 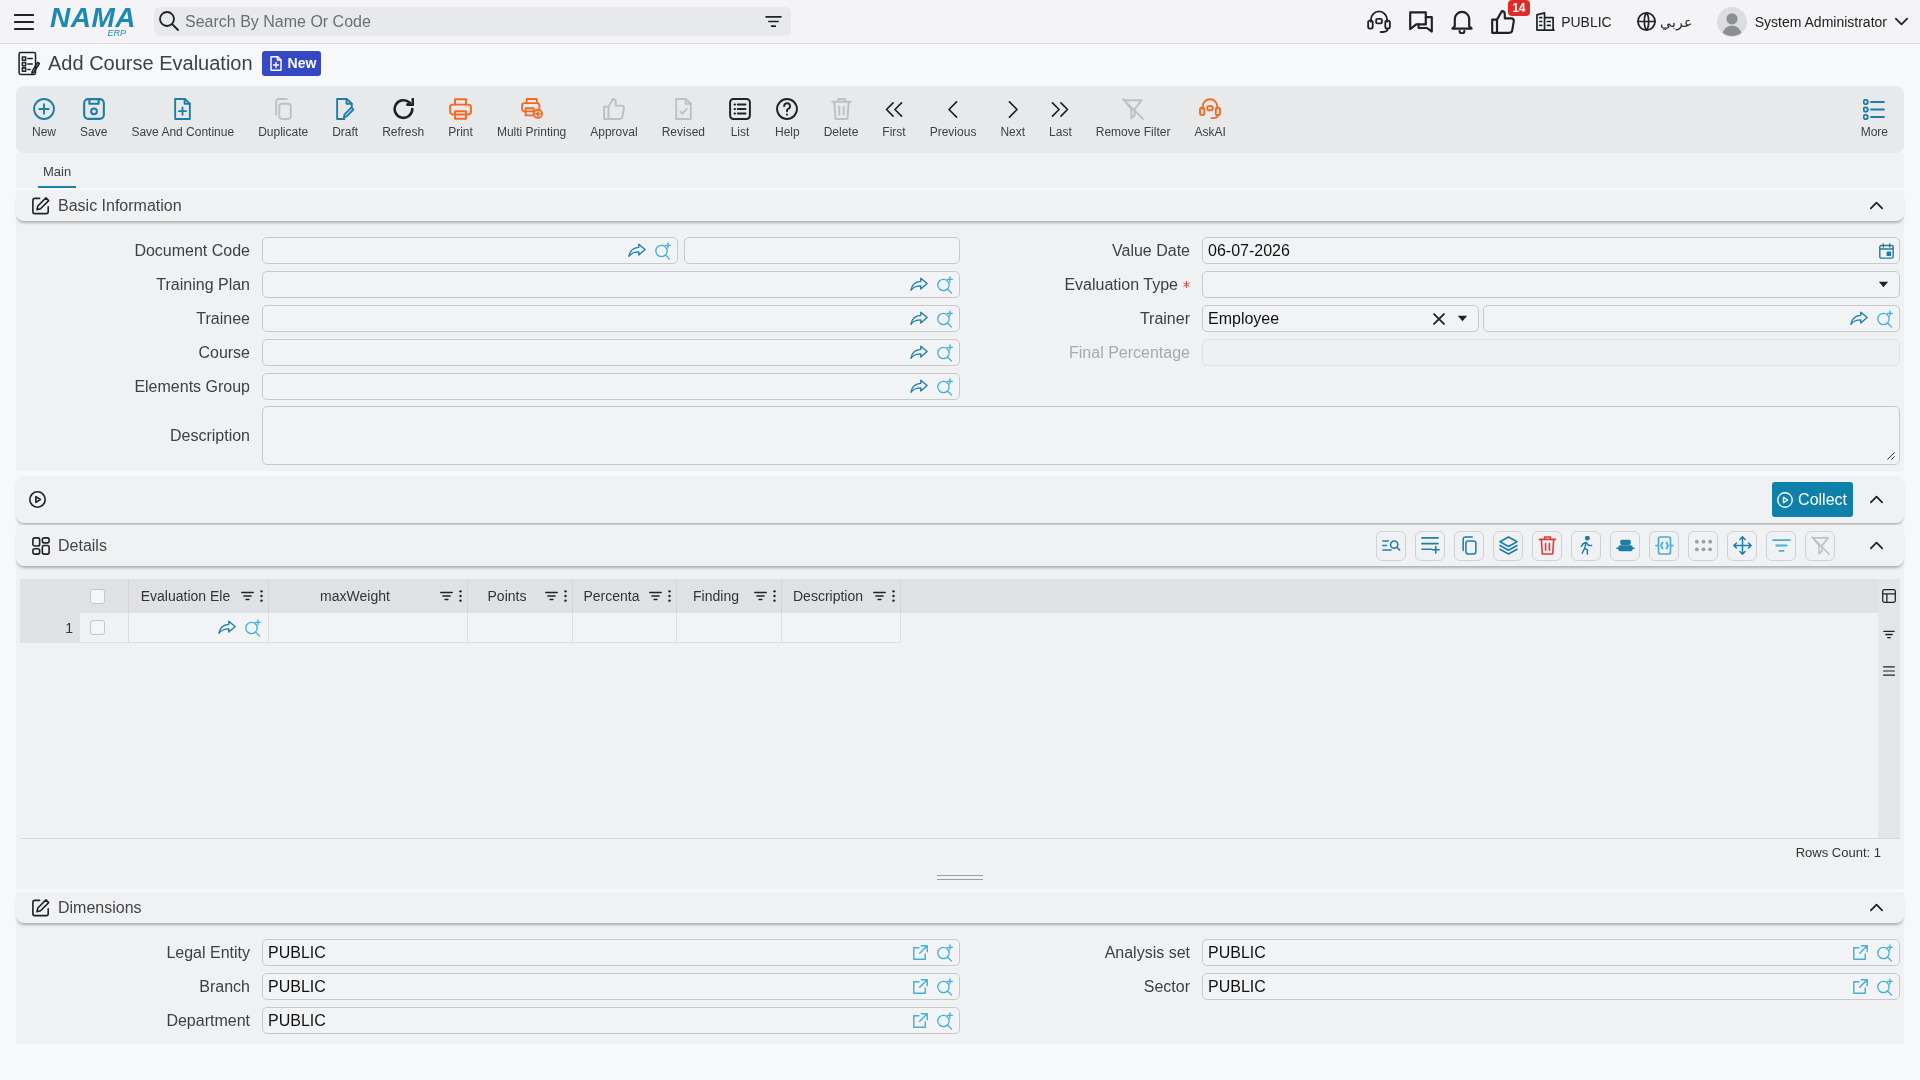 I want to click on section-header: Dimensions, so click(x=960, y=907).